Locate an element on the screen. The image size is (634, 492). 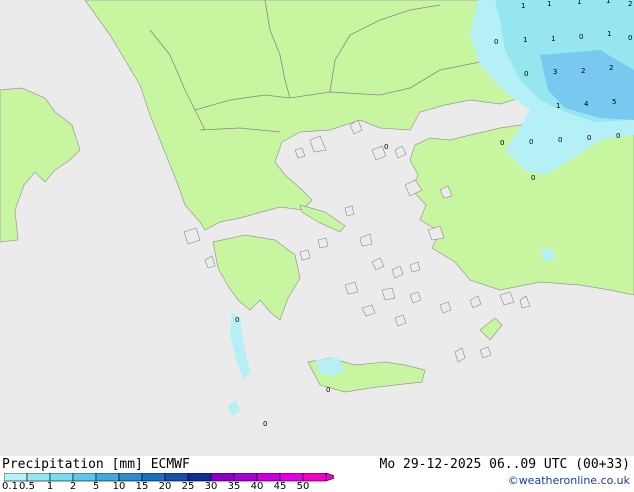
scale-tick-label: 2 is located at coordinates (73, 486).